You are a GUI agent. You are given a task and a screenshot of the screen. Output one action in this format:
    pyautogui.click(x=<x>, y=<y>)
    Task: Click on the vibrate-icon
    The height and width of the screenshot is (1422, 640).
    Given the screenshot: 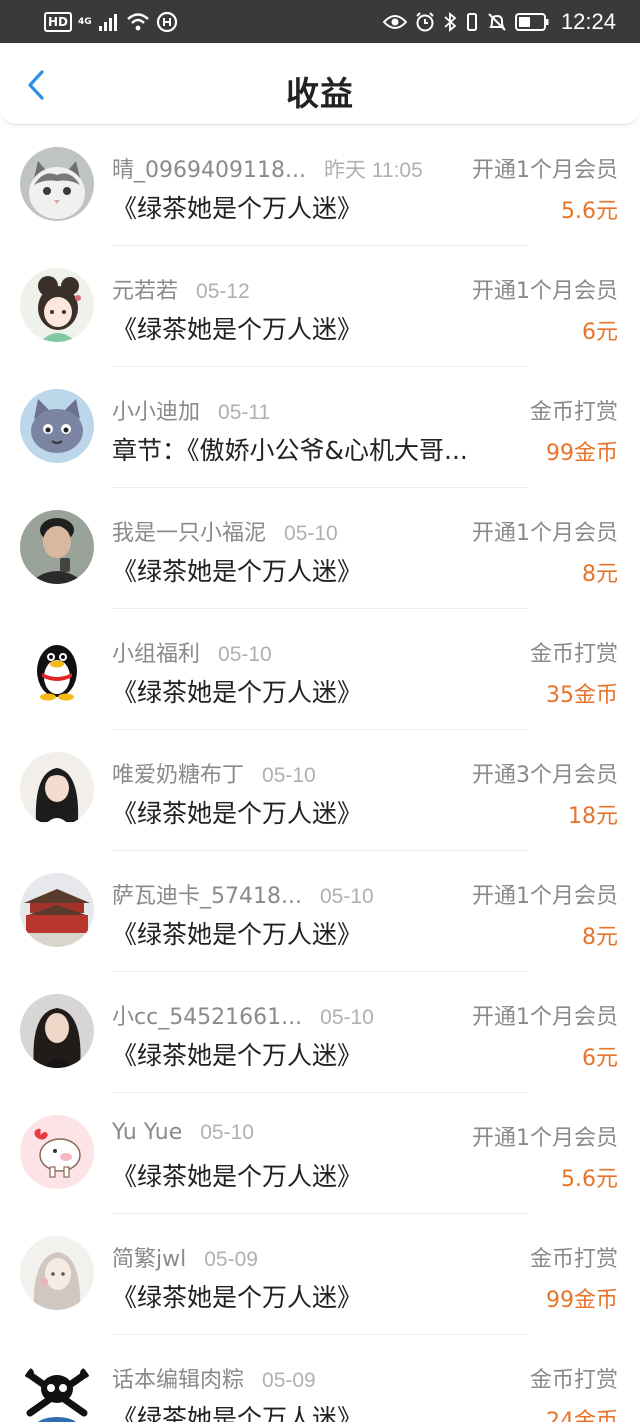 What is the action you would take?
    pyautogui.click(x=471, y=22)
    